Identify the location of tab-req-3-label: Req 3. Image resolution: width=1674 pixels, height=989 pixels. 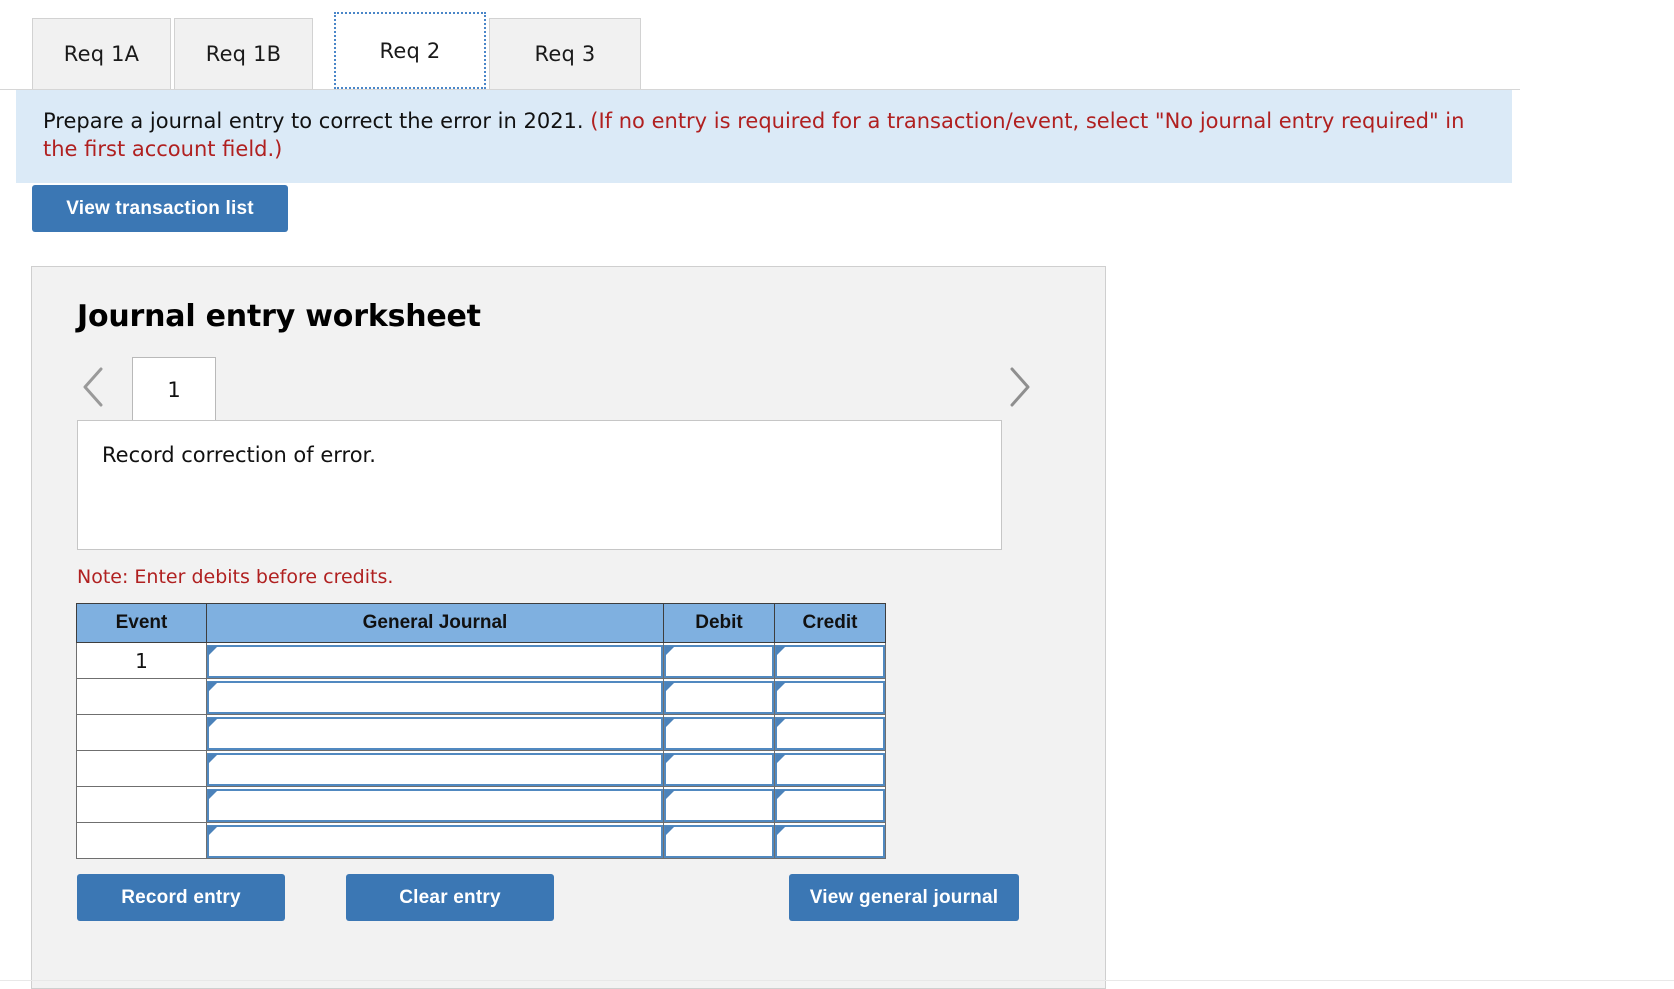
(565, 54).